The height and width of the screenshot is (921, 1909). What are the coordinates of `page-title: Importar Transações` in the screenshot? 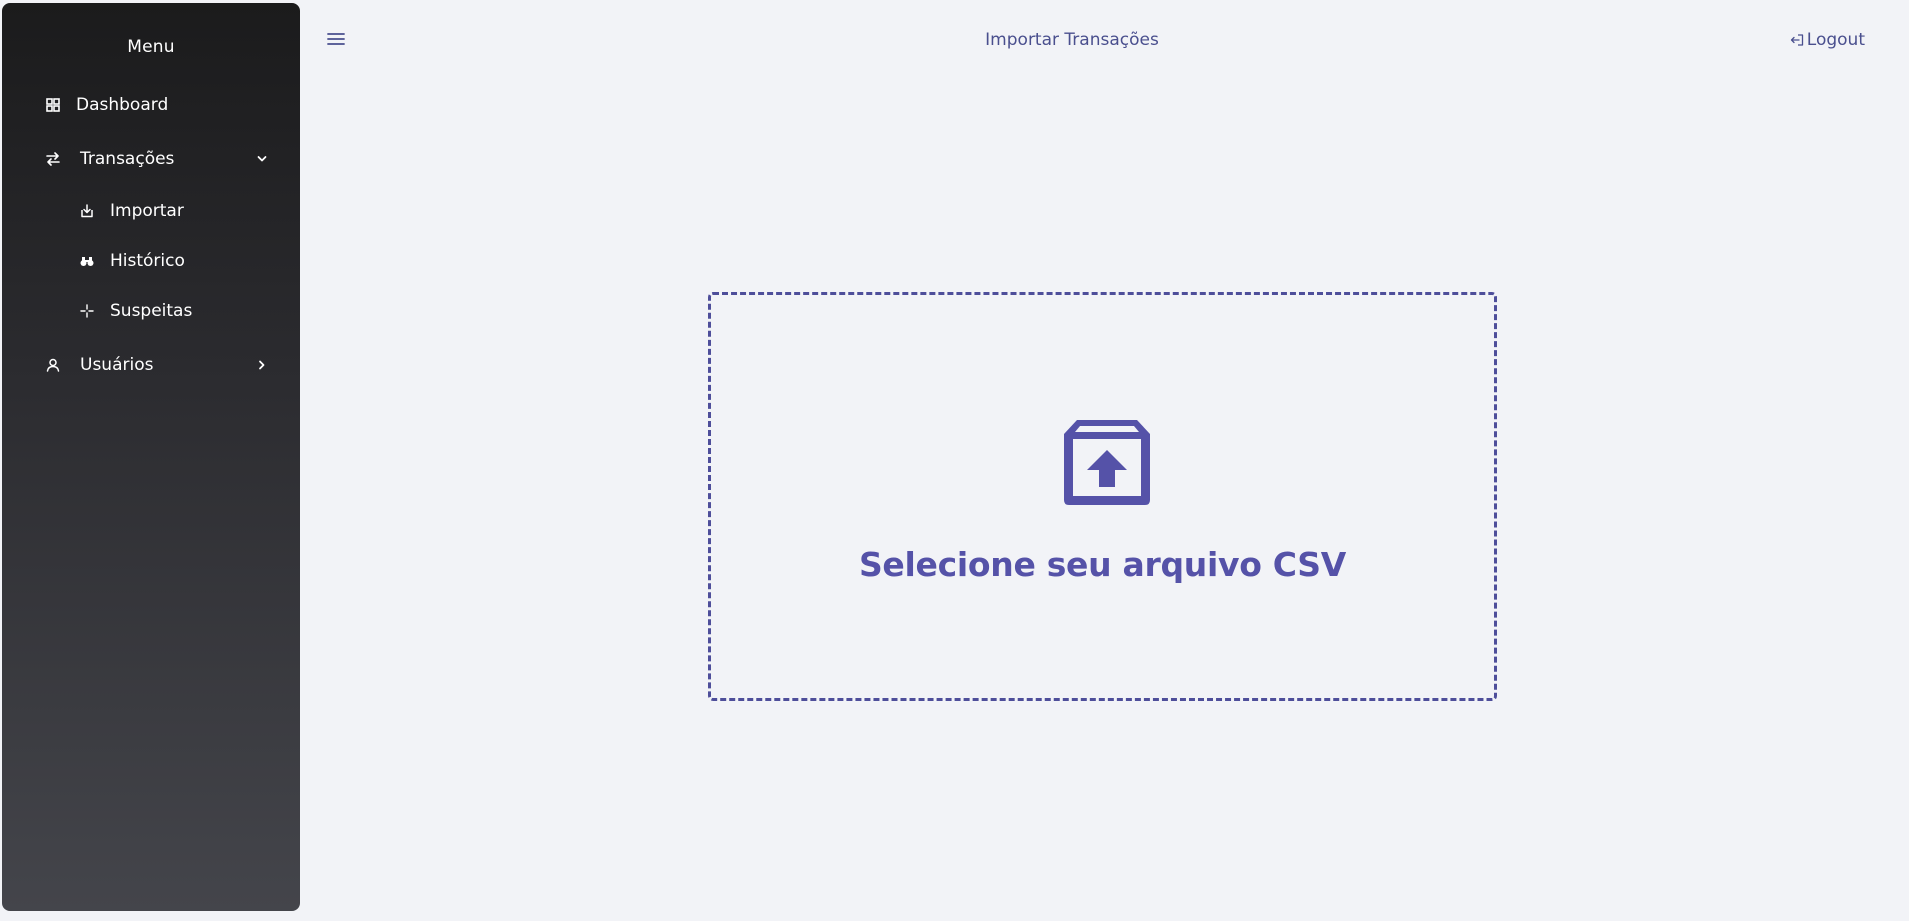 It's located at (1072, 40).